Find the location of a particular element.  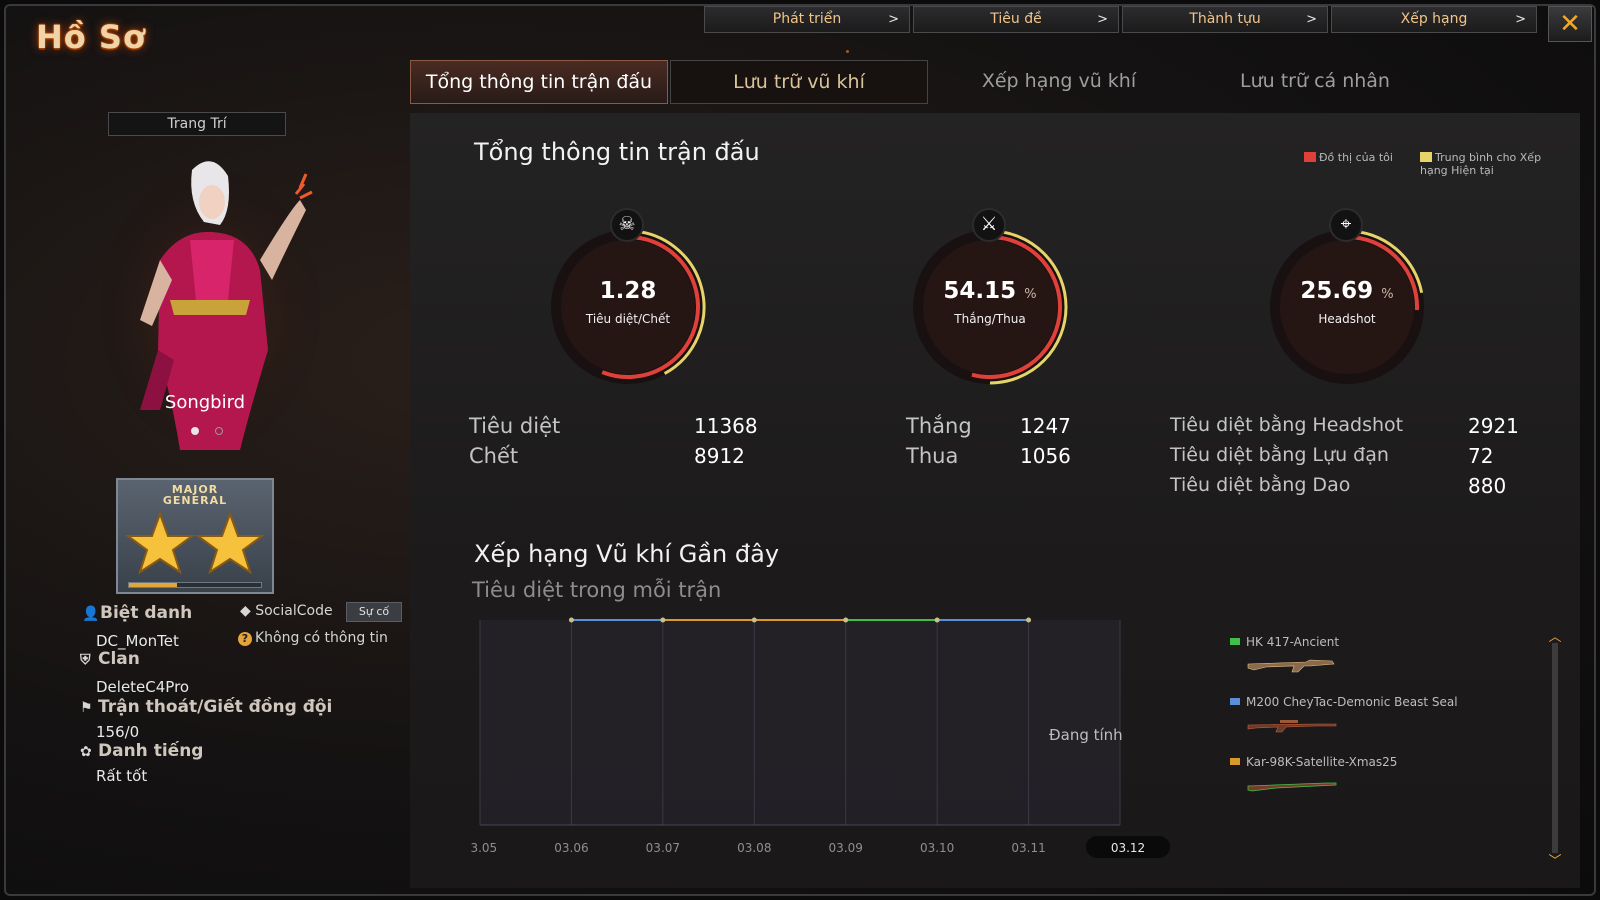

weapon-legend-item: Kar-98K-Satellite-Xmas25 is located at coordinates (1313, 762).